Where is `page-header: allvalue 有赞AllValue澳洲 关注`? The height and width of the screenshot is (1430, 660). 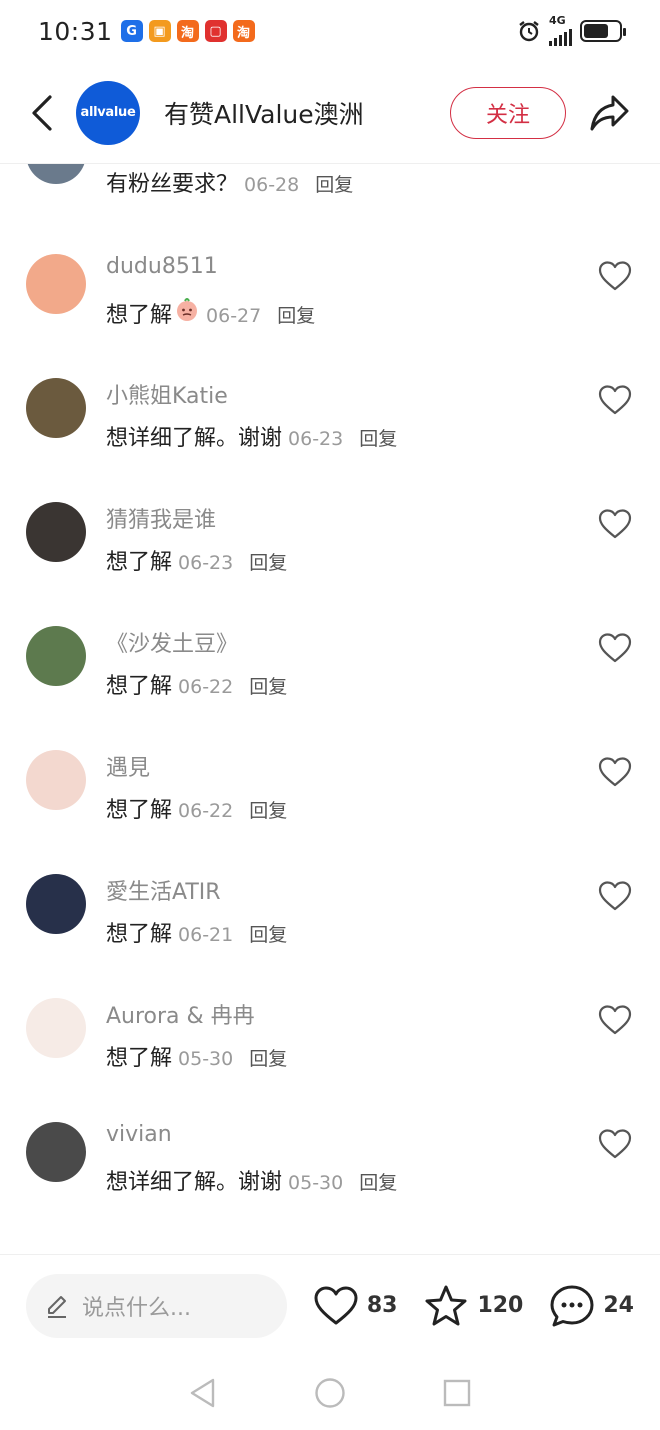 page-header: allvalue 有赞AllValue澳洲 关注 is located at coordinates (330, 113).